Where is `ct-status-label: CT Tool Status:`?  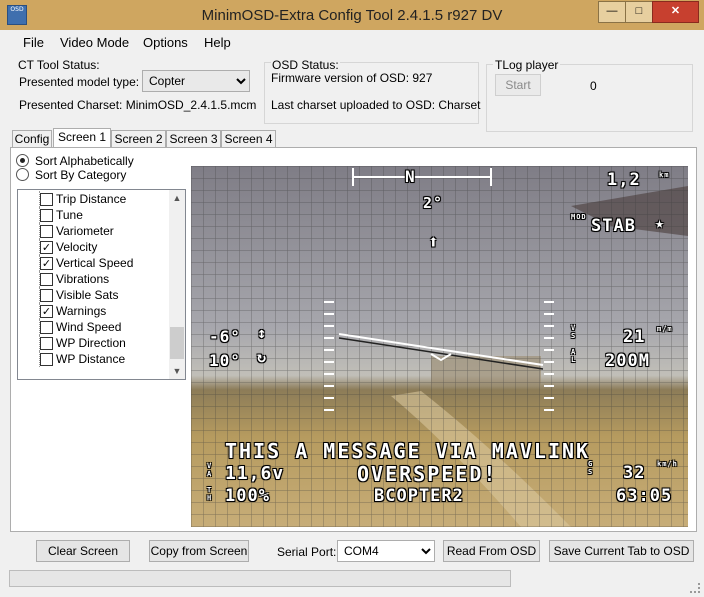
ct-status-label: CT Tool Status: is located at coordinates (59, 65).